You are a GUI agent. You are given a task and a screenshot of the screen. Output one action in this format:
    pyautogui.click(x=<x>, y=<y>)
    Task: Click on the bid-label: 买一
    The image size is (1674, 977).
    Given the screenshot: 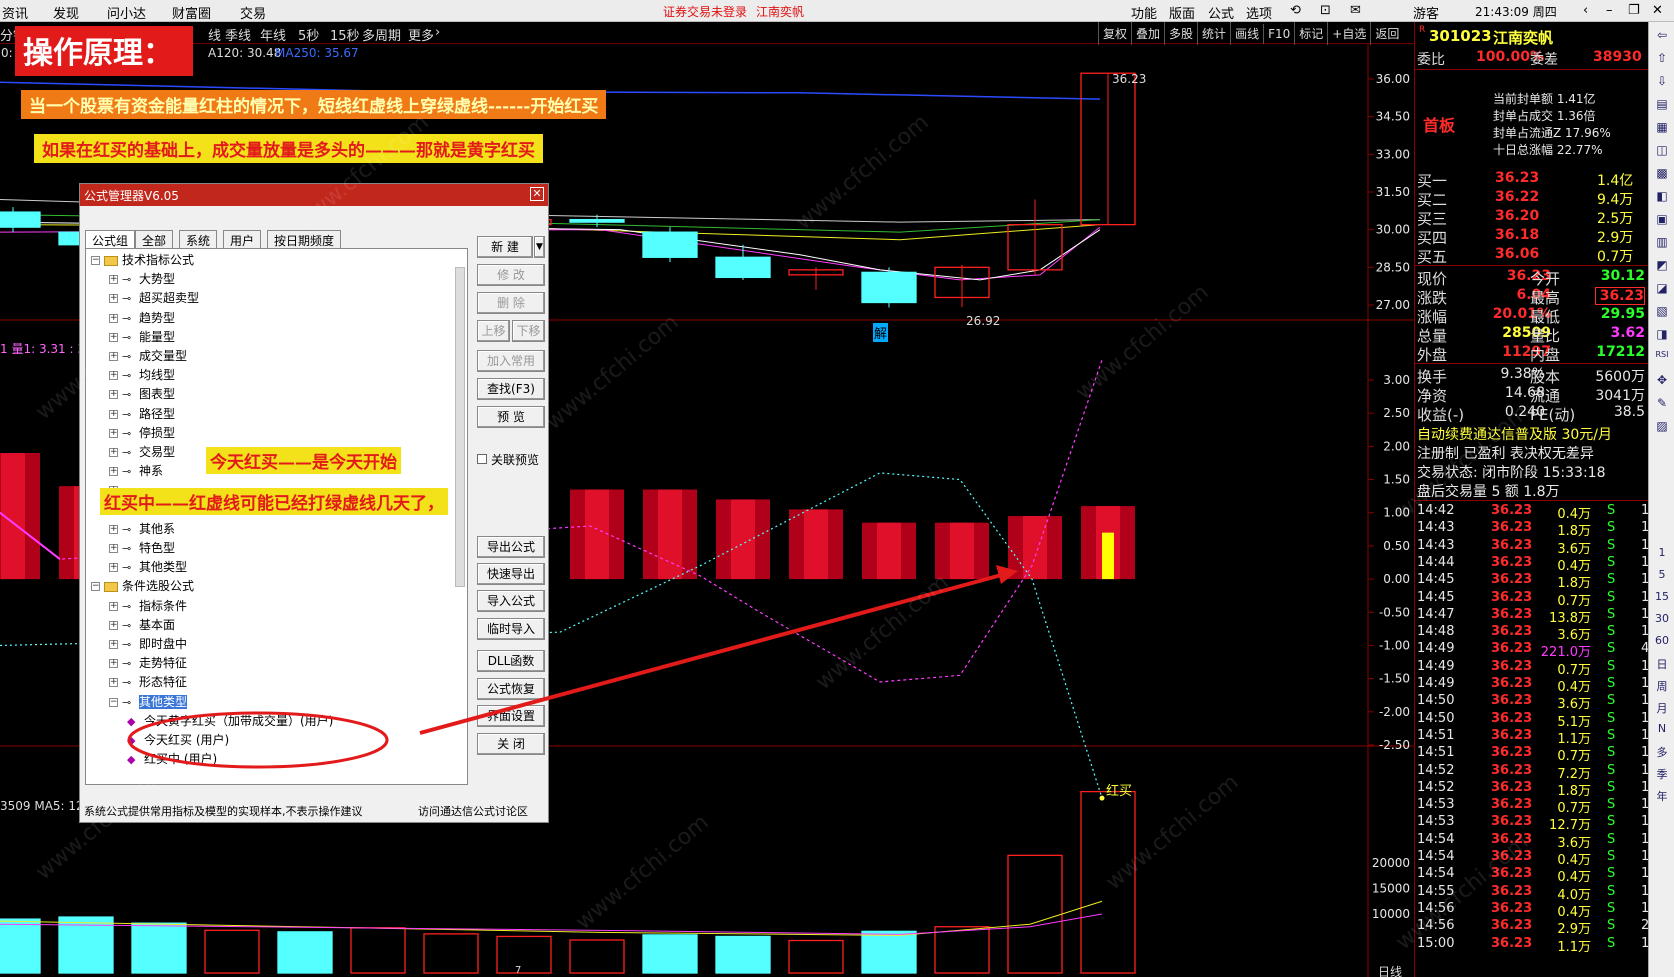 What is the action you would take?
    pyautogui.click(x=1432, y=181)
    